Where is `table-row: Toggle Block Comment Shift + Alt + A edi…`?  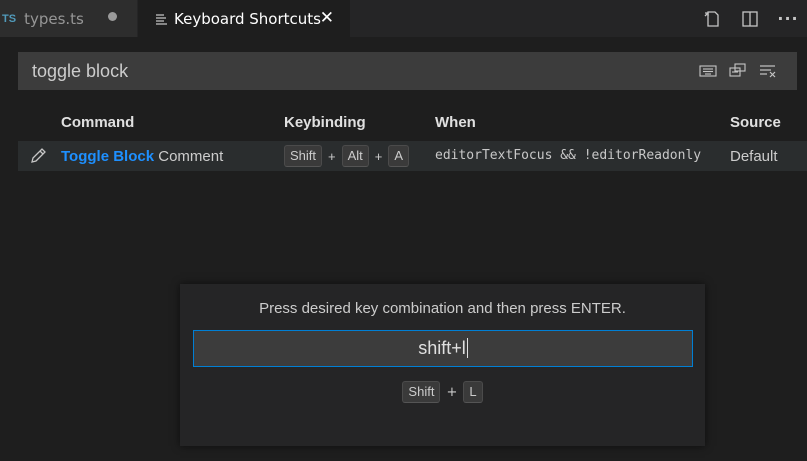 table-row: Toggle Block Comment Shift + Alt + A edi… is located at coordinates (412, 156).